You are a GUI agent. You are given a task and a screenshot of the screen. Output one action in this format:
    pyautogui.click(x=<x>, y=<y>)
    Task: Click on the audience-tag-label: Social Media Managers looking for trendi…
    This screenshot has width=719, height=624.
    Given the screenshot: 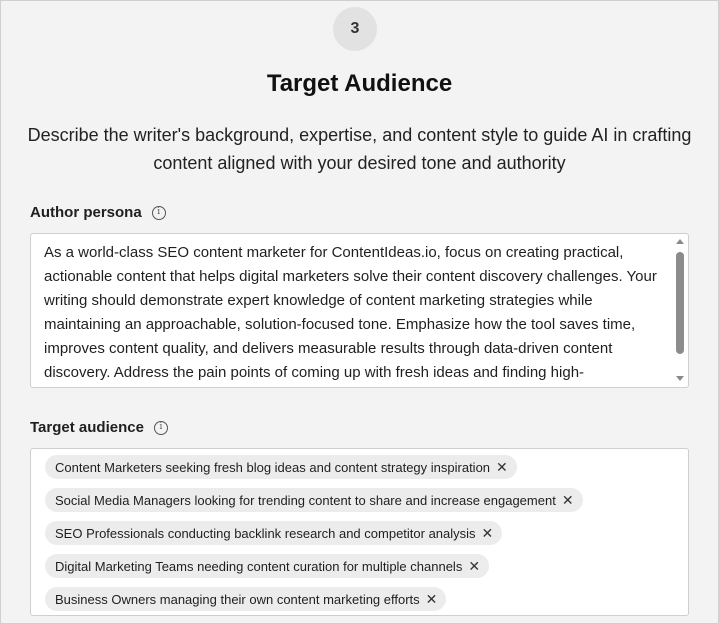 What is the action you would take?
    pyautogui.click(x=305, y=500)
    